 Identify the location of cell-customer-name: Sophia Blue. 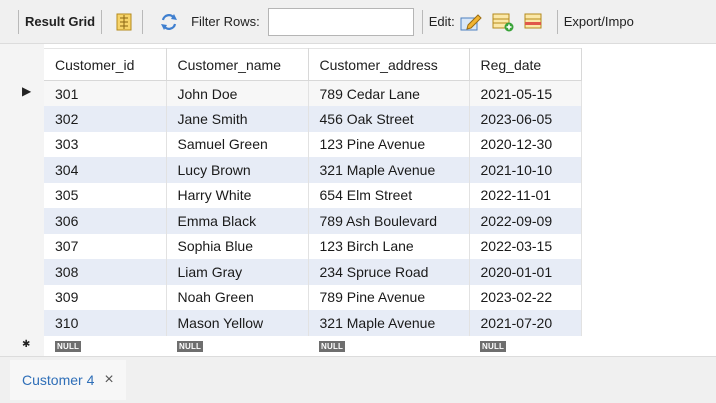
(237, 246).